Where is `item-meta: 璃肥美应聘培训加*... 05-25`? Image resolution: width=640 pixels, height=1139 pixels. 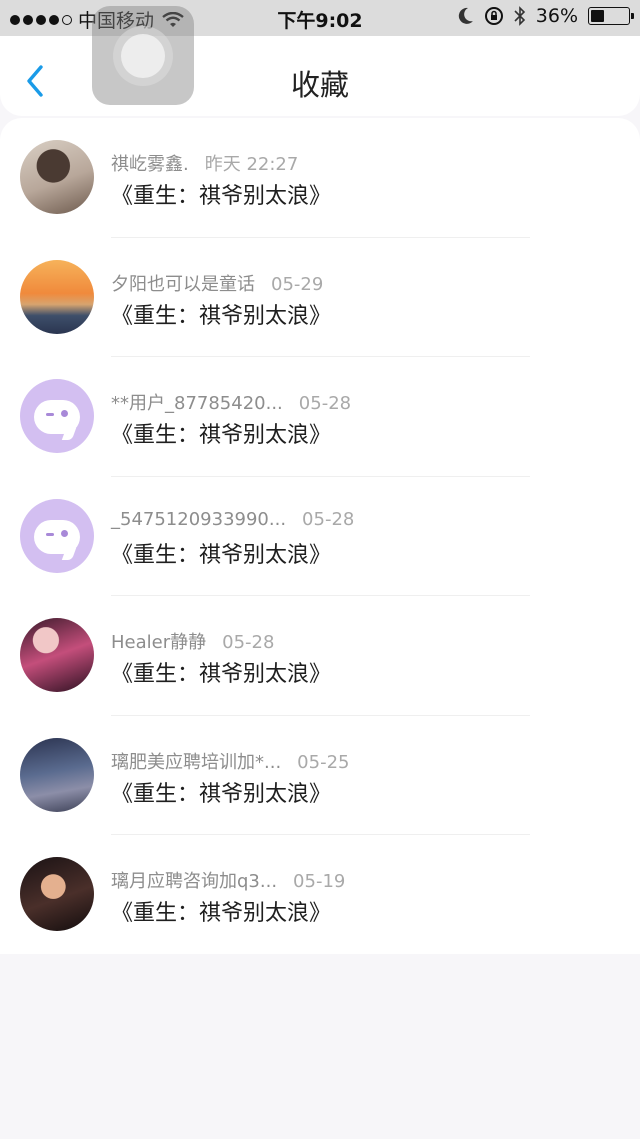
item-meta: 璃肥美应聘培训加*... 05-25 is located at coordinates (230, 761).